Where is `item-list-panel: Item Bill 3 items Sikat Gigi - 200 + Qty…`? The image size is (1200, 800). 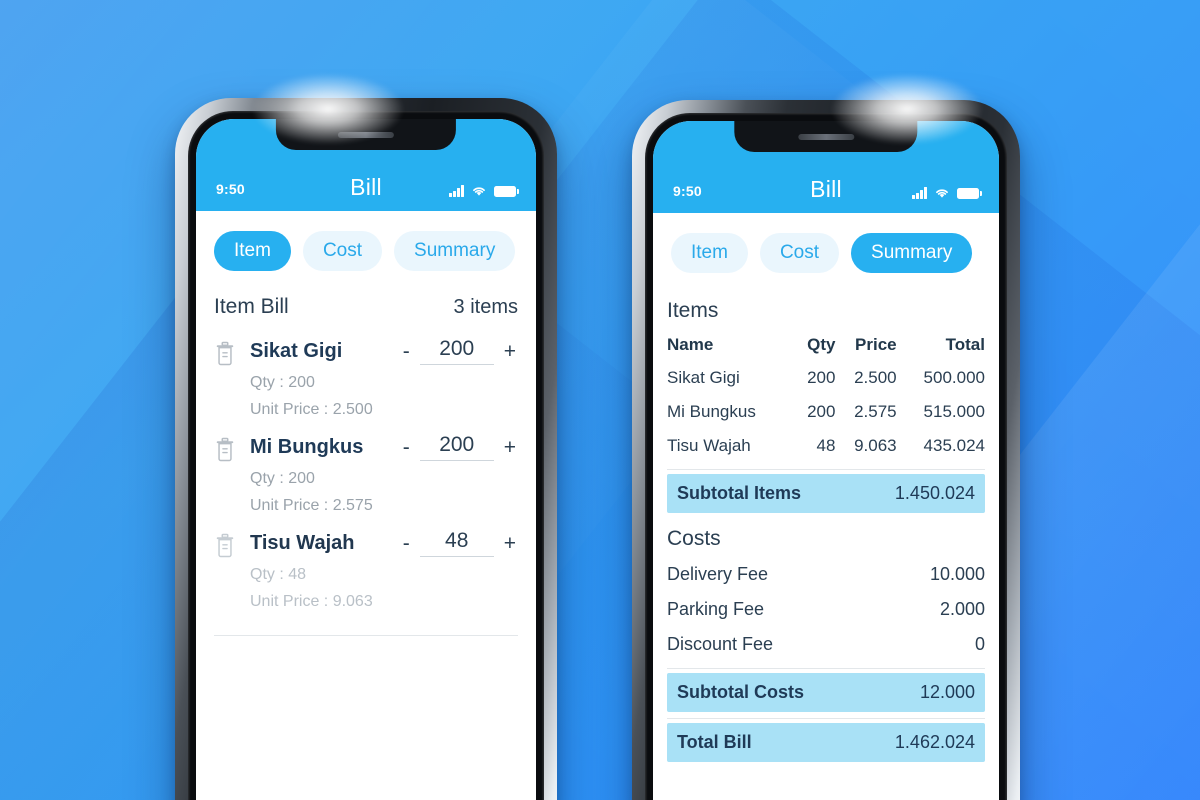
item-list-panel: Item Bill 3 items Sikat Gigi - 200 + Qty… is located at coordinates (366, 457).